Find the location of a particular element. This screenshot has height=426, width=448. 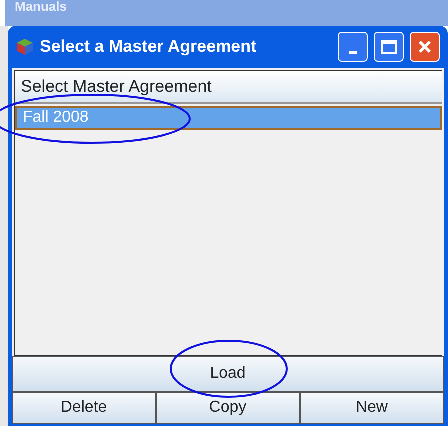

background-window-title: Manuals is located at coordinates (41, 8).